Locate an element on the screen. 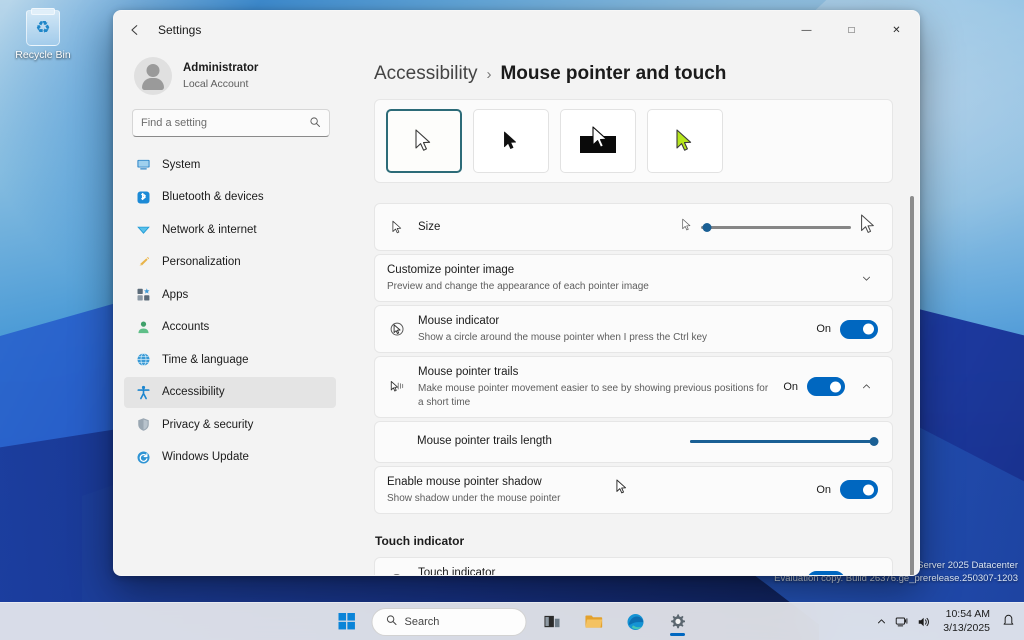 The height and width of the screenshot is (640, 1024). sidebar-item-label: Bluetooth & devices is located at coordinates (213, 197).